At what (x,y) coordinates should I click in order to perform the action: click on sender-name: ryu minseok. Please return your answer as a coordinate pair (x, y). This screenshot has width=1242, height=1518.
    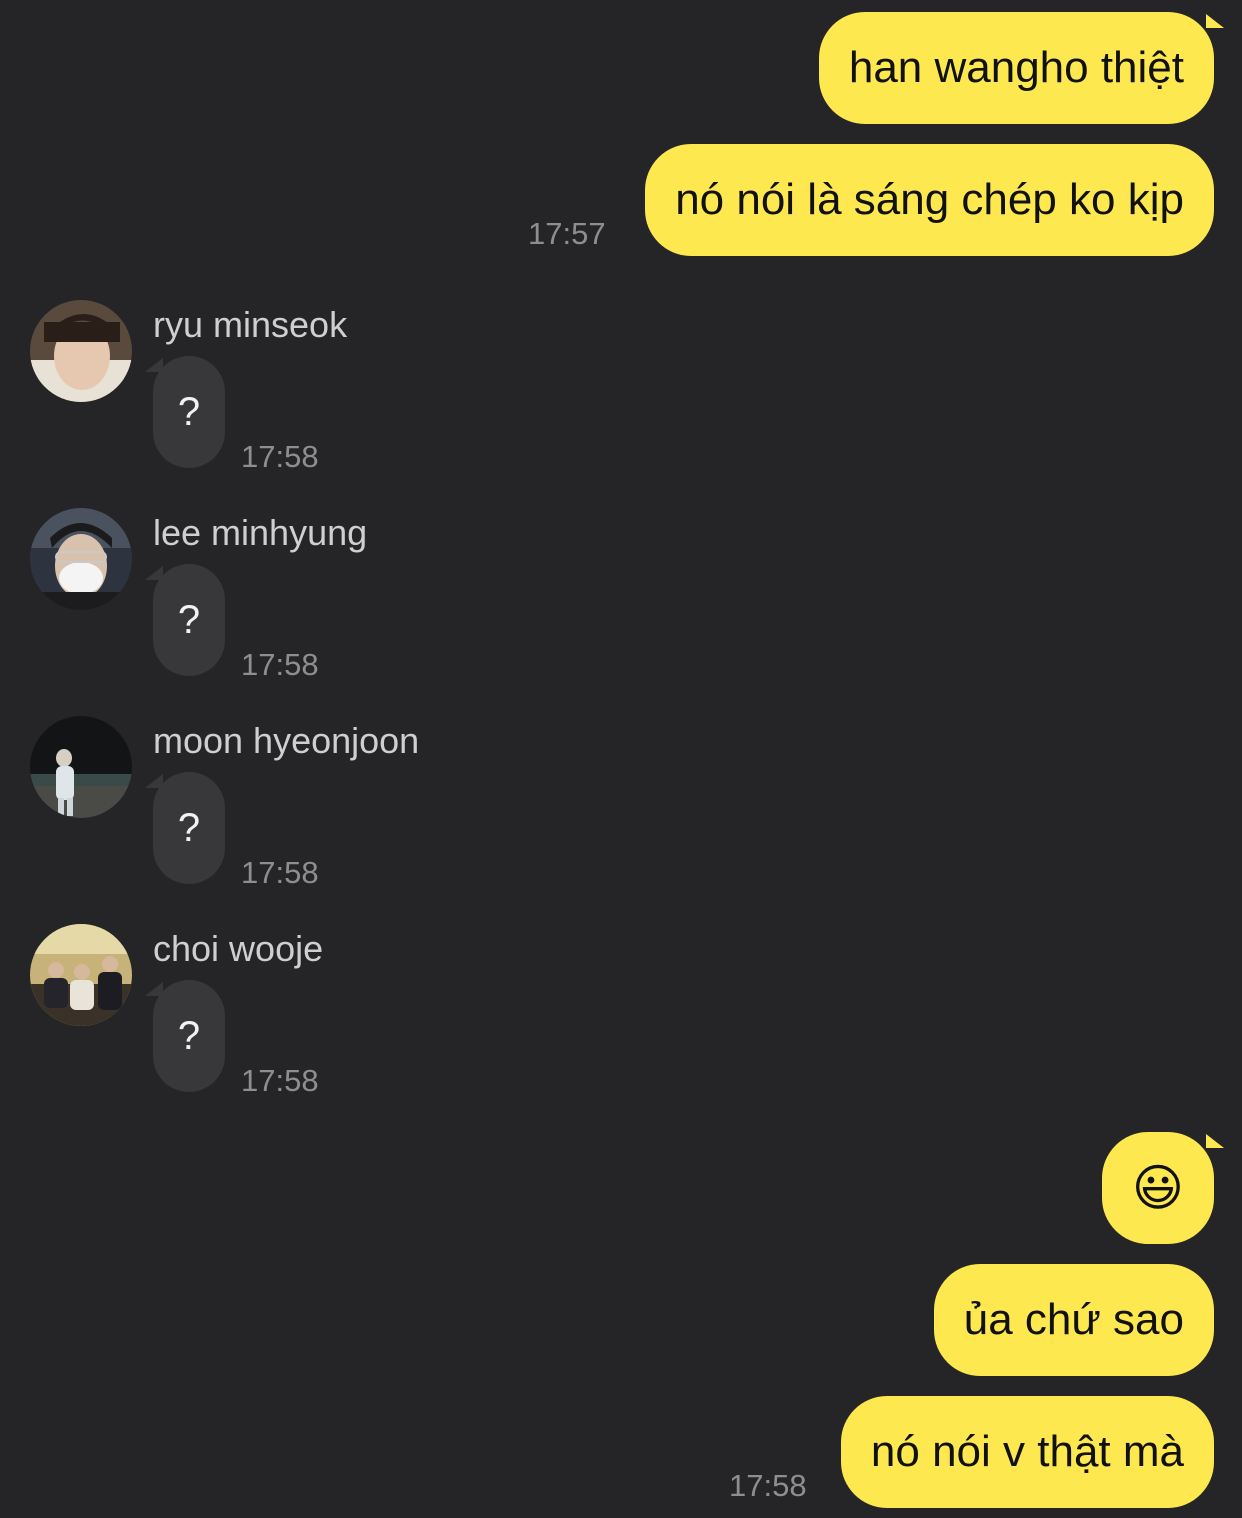
    Looking at the image, I should click on (250, 324).